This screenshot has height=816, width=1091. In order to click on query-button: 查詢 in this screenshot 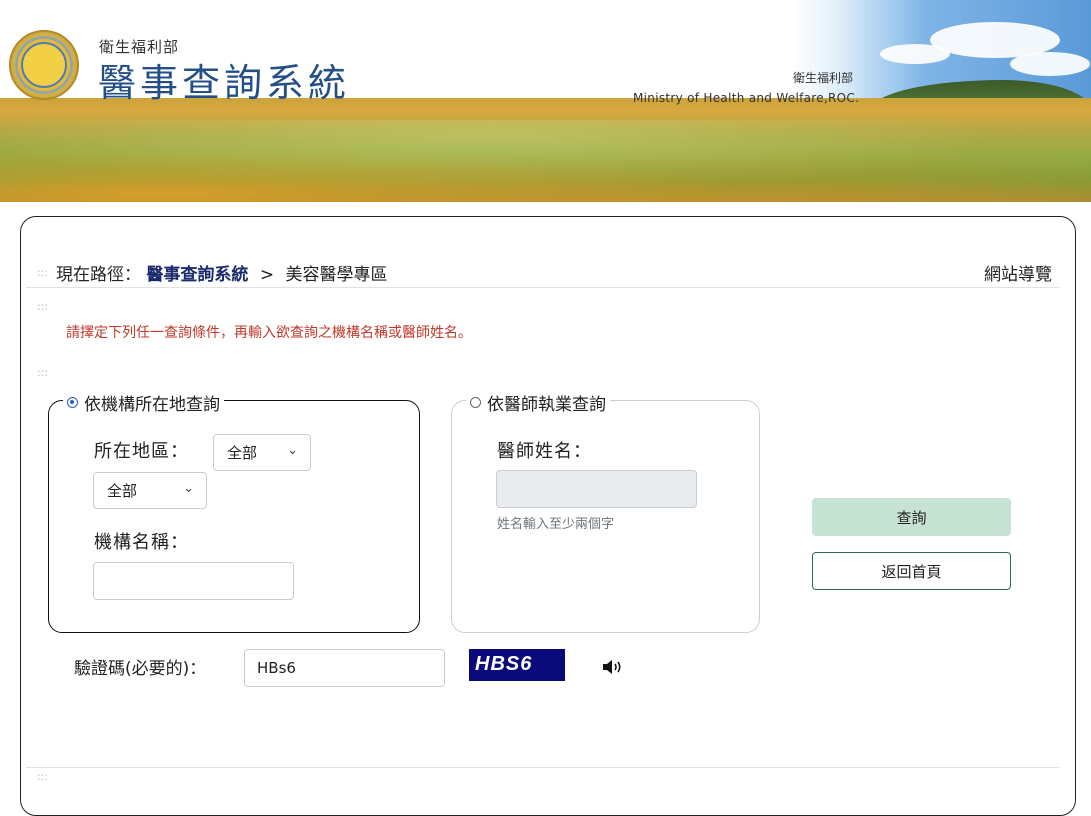, I will do `click(911, 517)`.